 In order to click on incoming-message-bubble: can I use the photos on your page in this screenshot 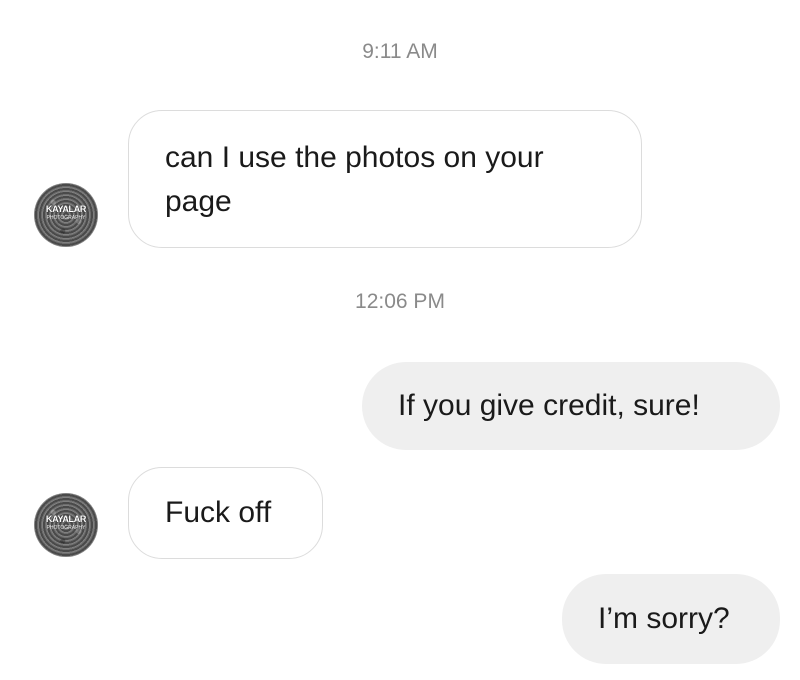, I will do `click(385, 179)`.